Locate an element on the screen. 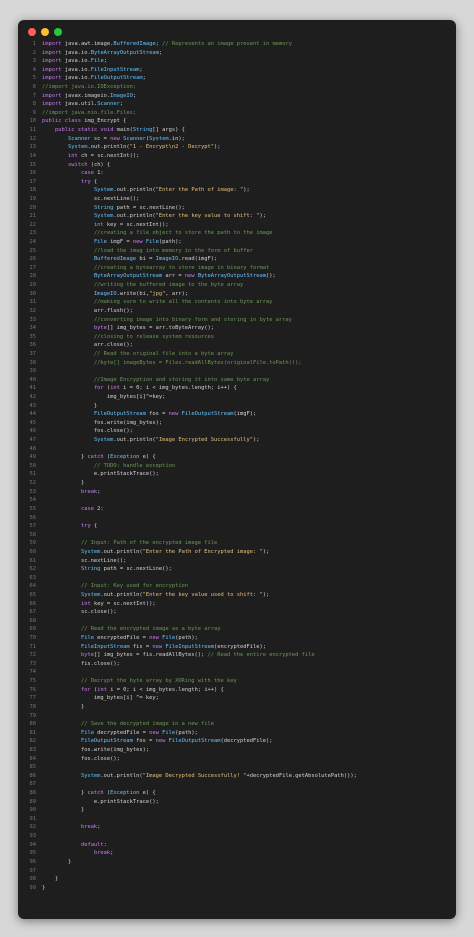 The height and width of the screenshot is (937, 474). line-number: 85 is located at coordinates (33, 767).